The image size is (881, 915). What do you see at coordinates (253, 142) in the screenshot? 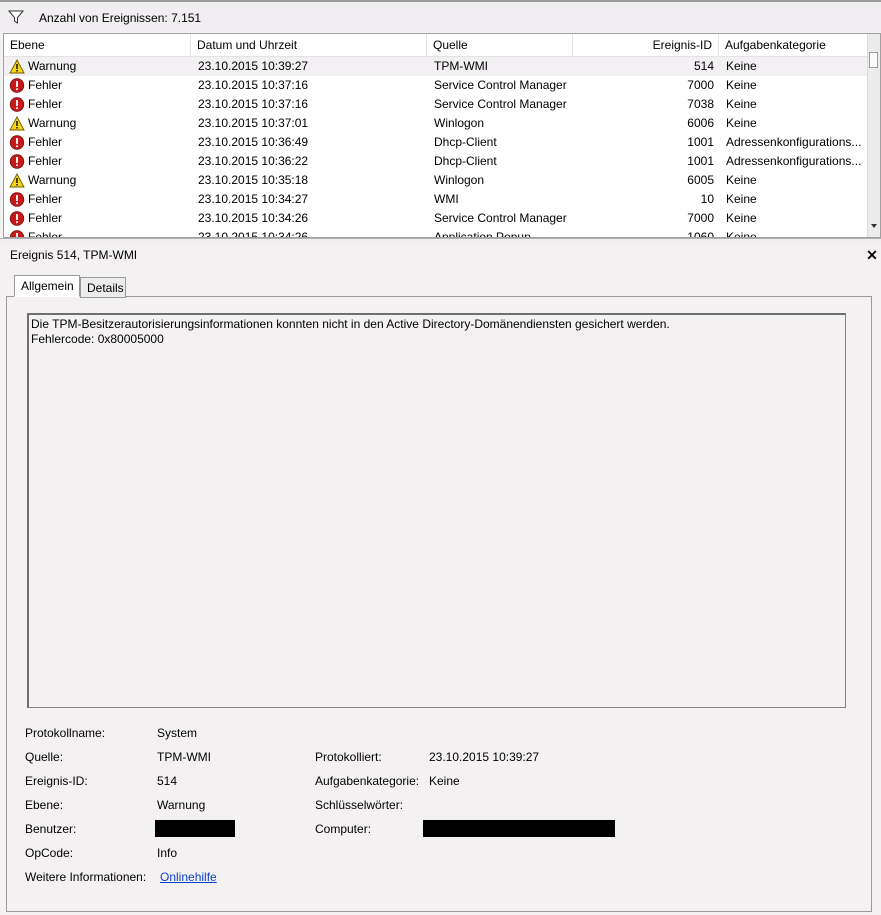
I see `datetime-cell: 23.10.2015 10:36:49` at bounding box center [253, 142].